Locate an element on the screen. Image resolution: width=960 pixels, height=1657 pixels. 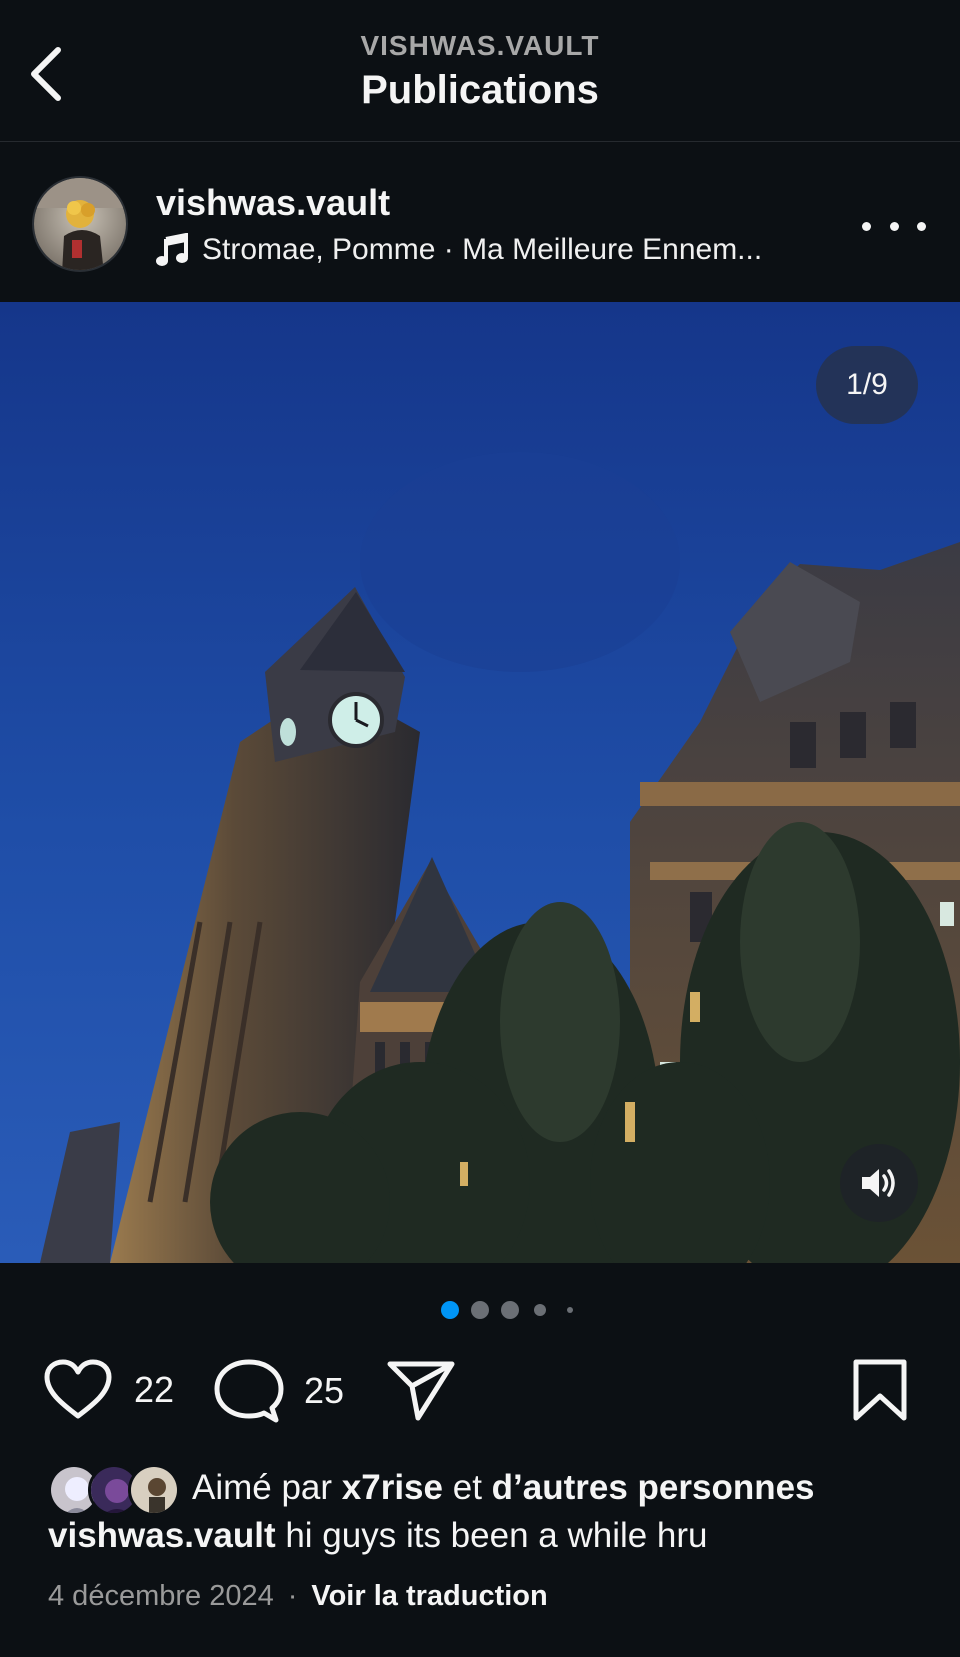
liker-avatar is located at coordinates (154, 1490).